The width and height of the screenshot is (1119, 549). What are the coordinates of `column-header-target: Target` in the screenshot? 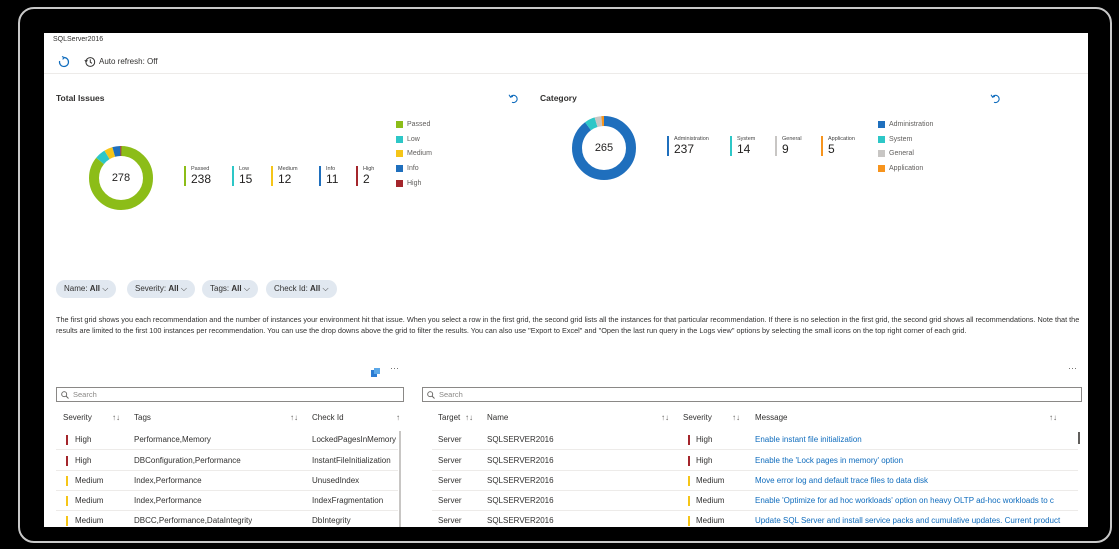 It's located at (449, 417).